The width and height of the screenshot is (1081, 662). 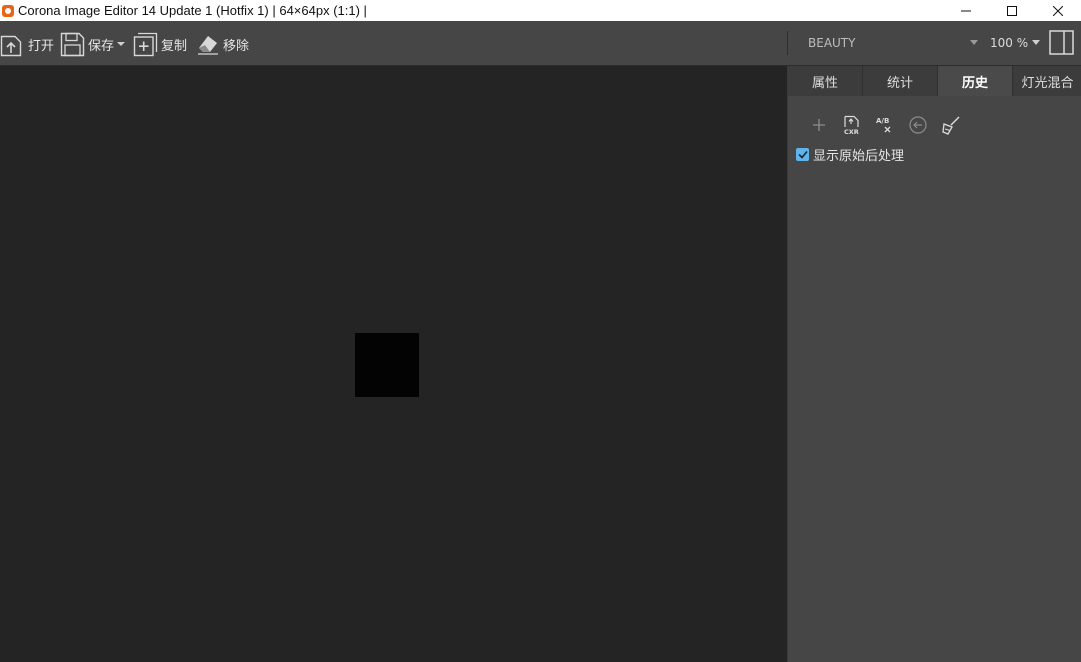 What do you see at coordinates (787, 43) in the screenshot?
I see `toolbar-divider` at bounding box center [787, 43].